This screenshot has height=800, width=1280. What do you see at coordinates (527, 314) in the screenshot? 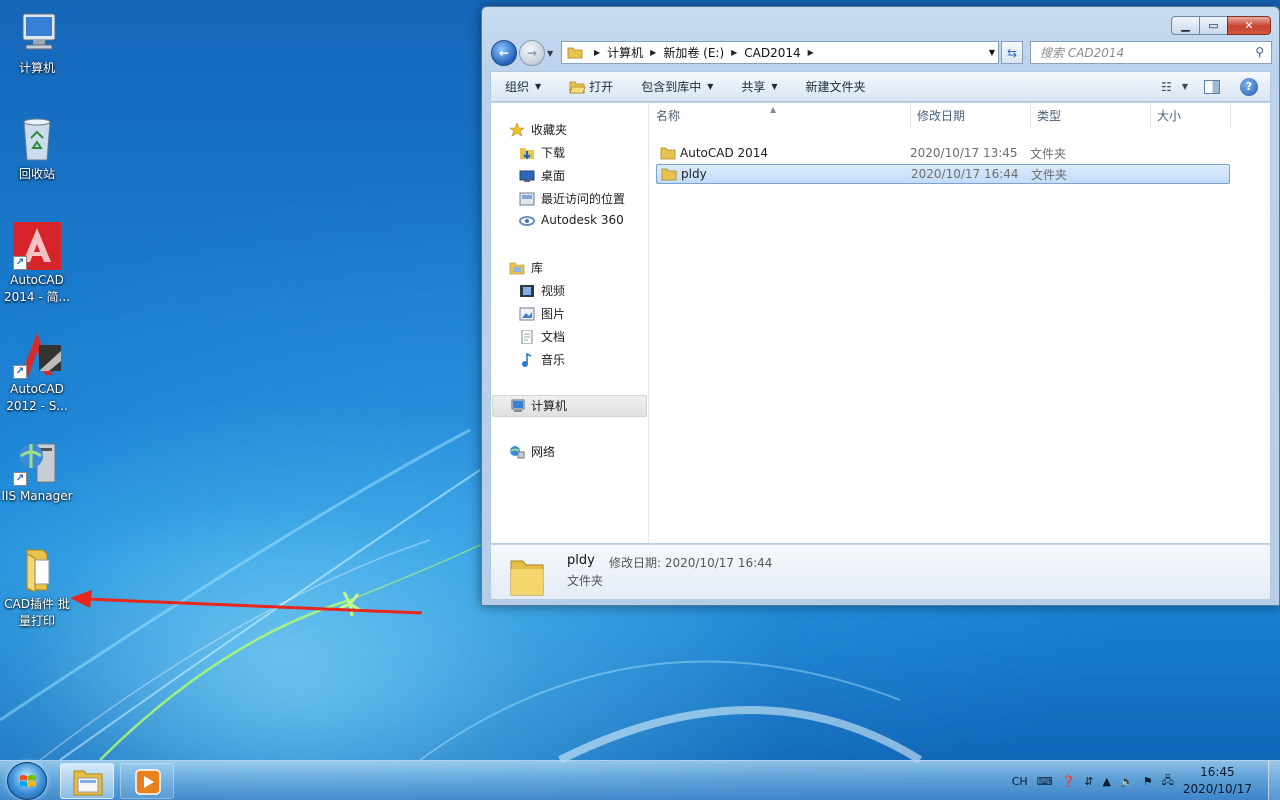
I see `pictures-icon` at bounding box center [527, 314].